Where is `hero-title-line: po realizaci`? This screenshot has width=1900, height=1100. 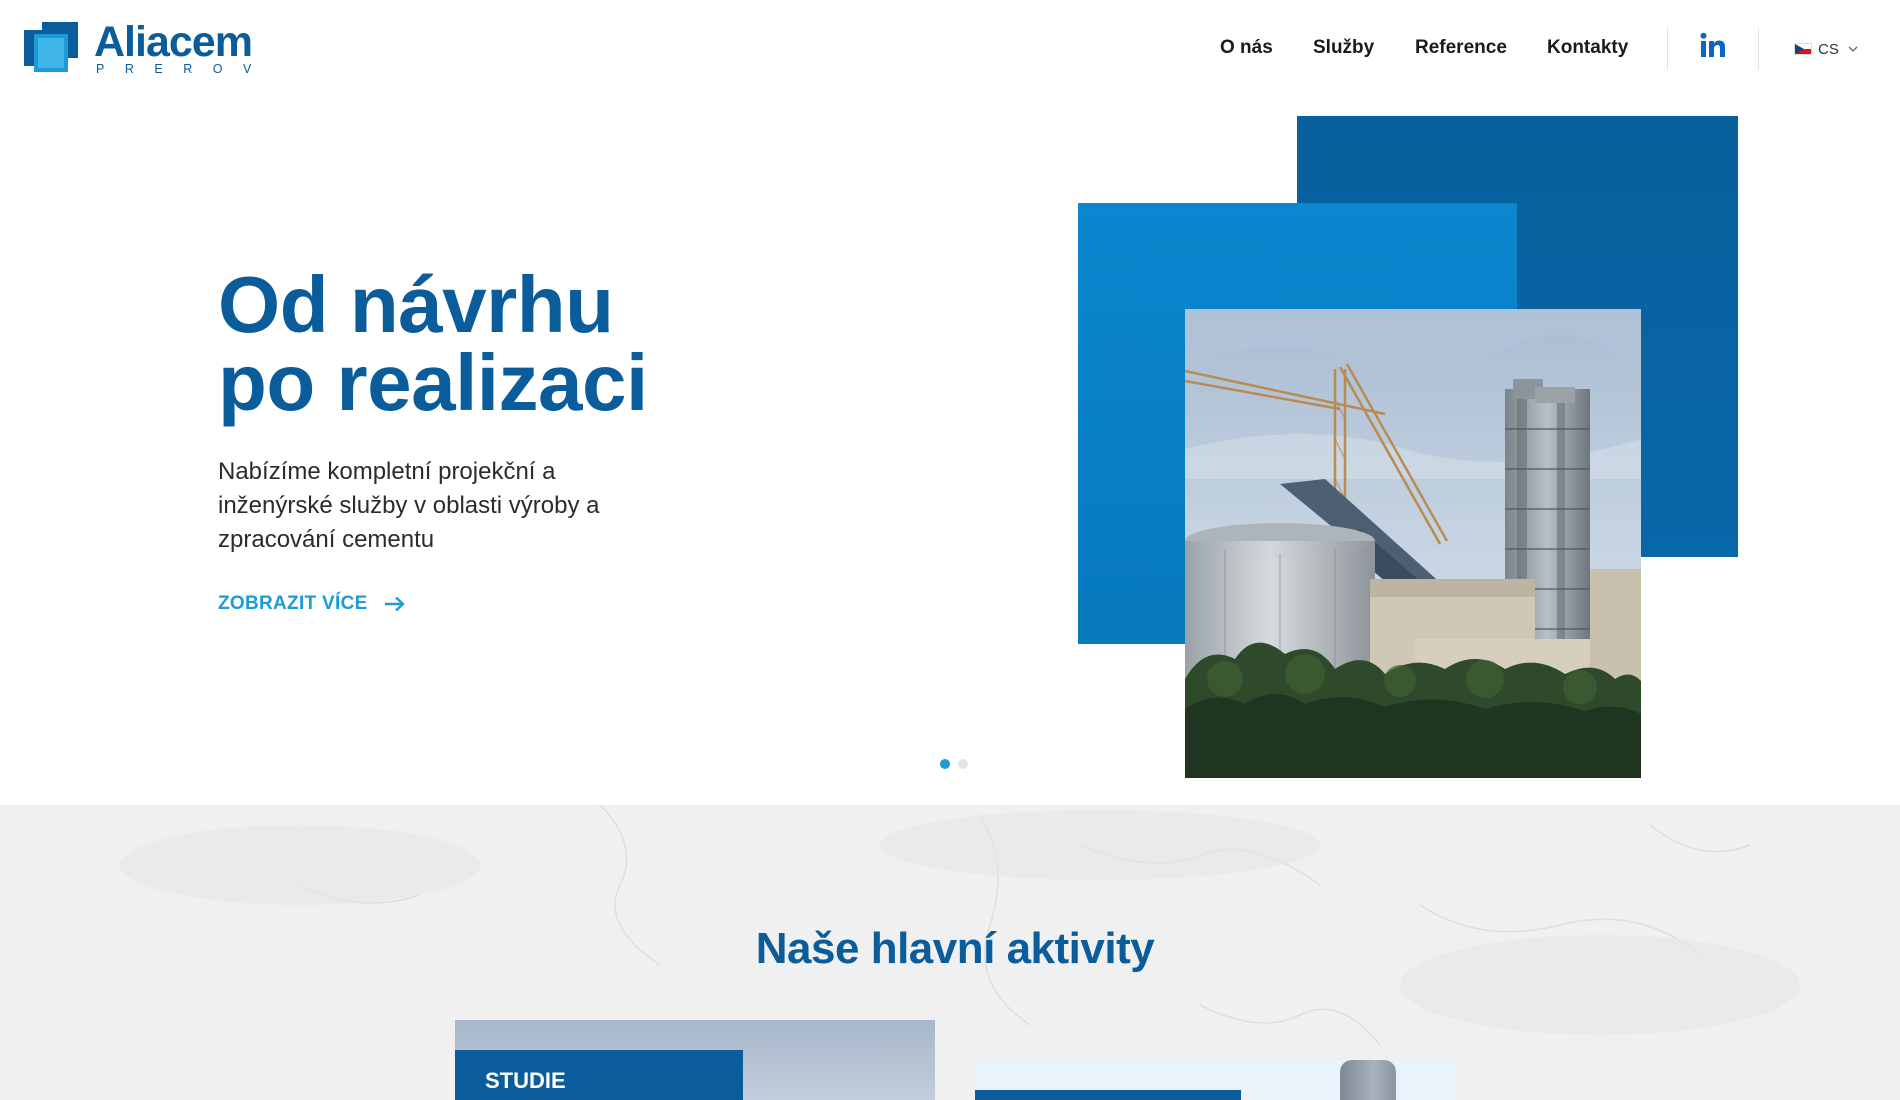 hero-title-line: po realizaci is located at coordinates (433, 382).